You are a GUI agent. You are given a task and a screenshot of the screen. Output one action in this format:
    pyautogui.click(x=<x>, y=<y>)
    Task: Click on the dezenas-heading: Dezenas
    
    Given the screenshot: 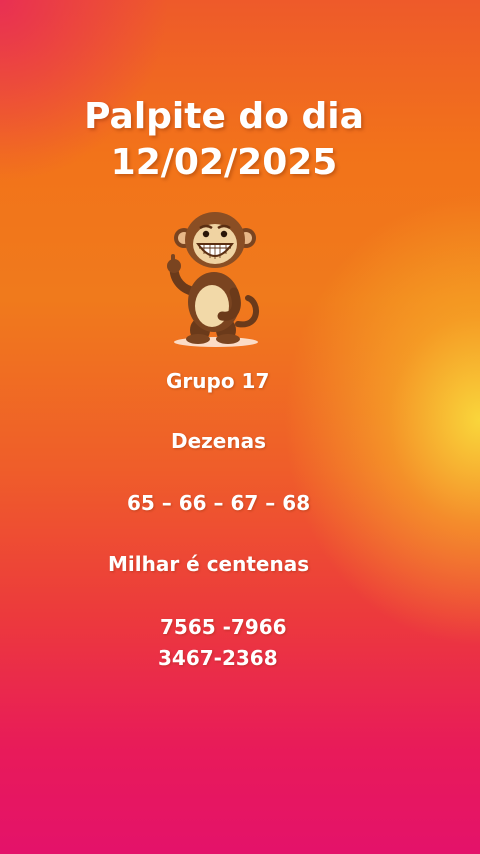 What is the action you would take?
    pyautogui.click(x=219, y=441)
    